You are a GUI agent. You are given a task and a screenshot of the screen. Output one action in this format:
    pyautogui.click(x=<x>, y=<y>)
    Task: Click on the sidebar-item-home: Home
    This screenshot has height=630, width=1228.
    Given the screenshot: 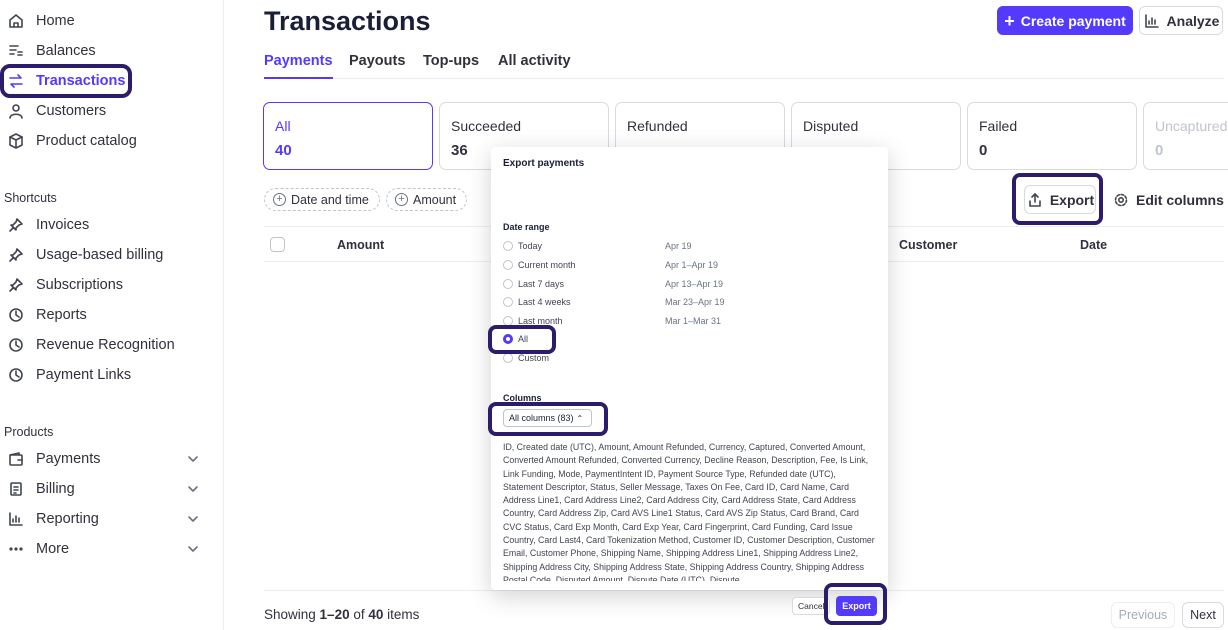 What is the action you would take?
    pyautogui.click(x=112, y=21)
    